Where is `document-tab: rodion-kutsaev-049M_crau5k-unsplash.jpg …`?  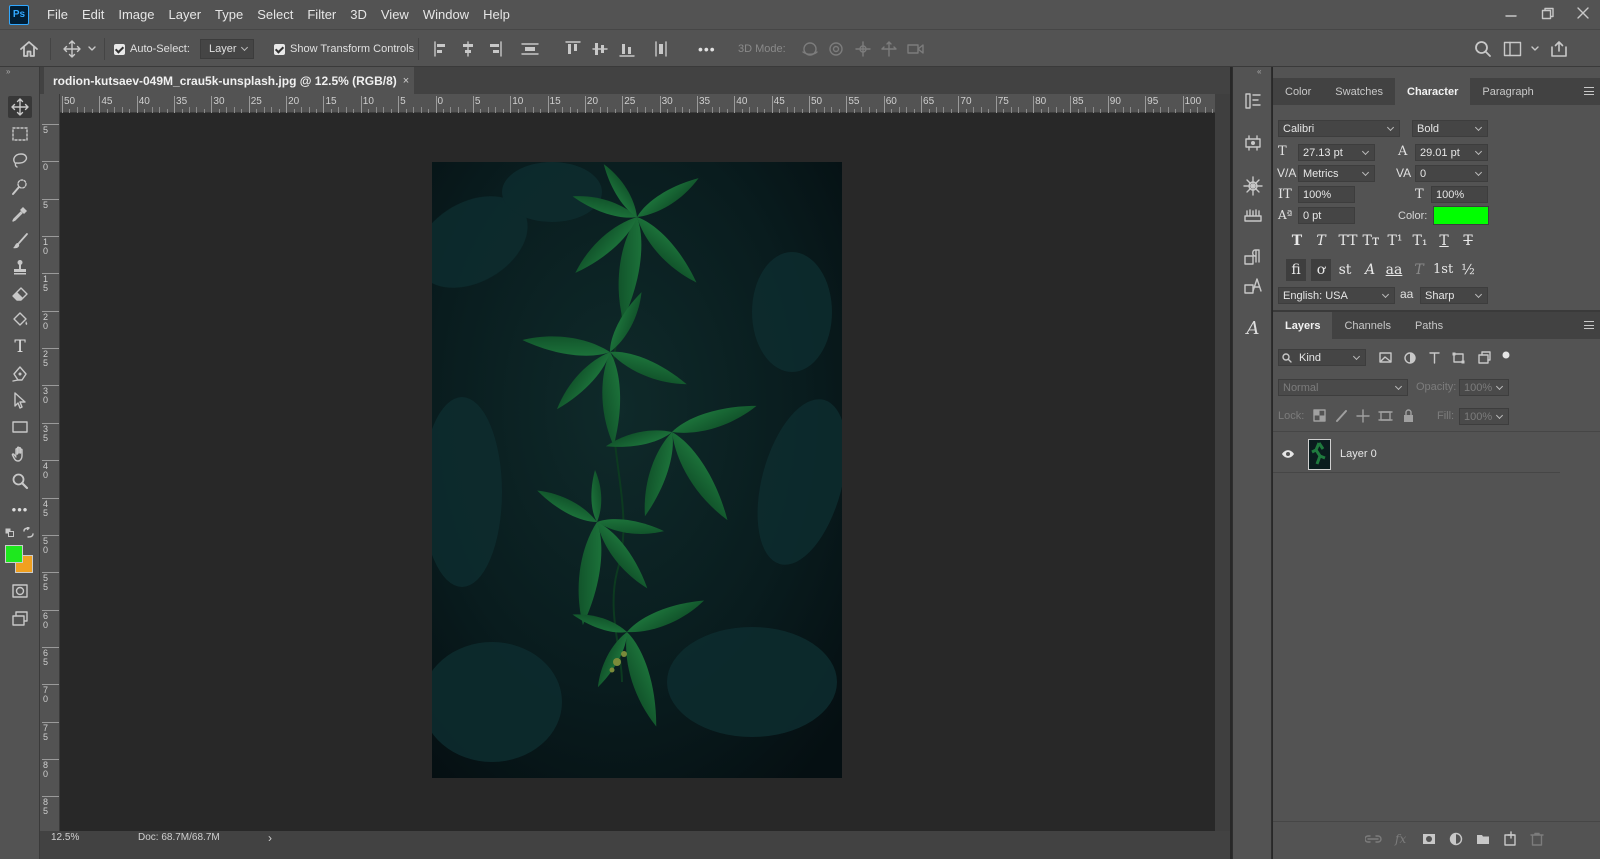 document-tab: rodion-kutsaev-049M_crau5k-unsplash.jpg … is located at coordinates (229, 80).